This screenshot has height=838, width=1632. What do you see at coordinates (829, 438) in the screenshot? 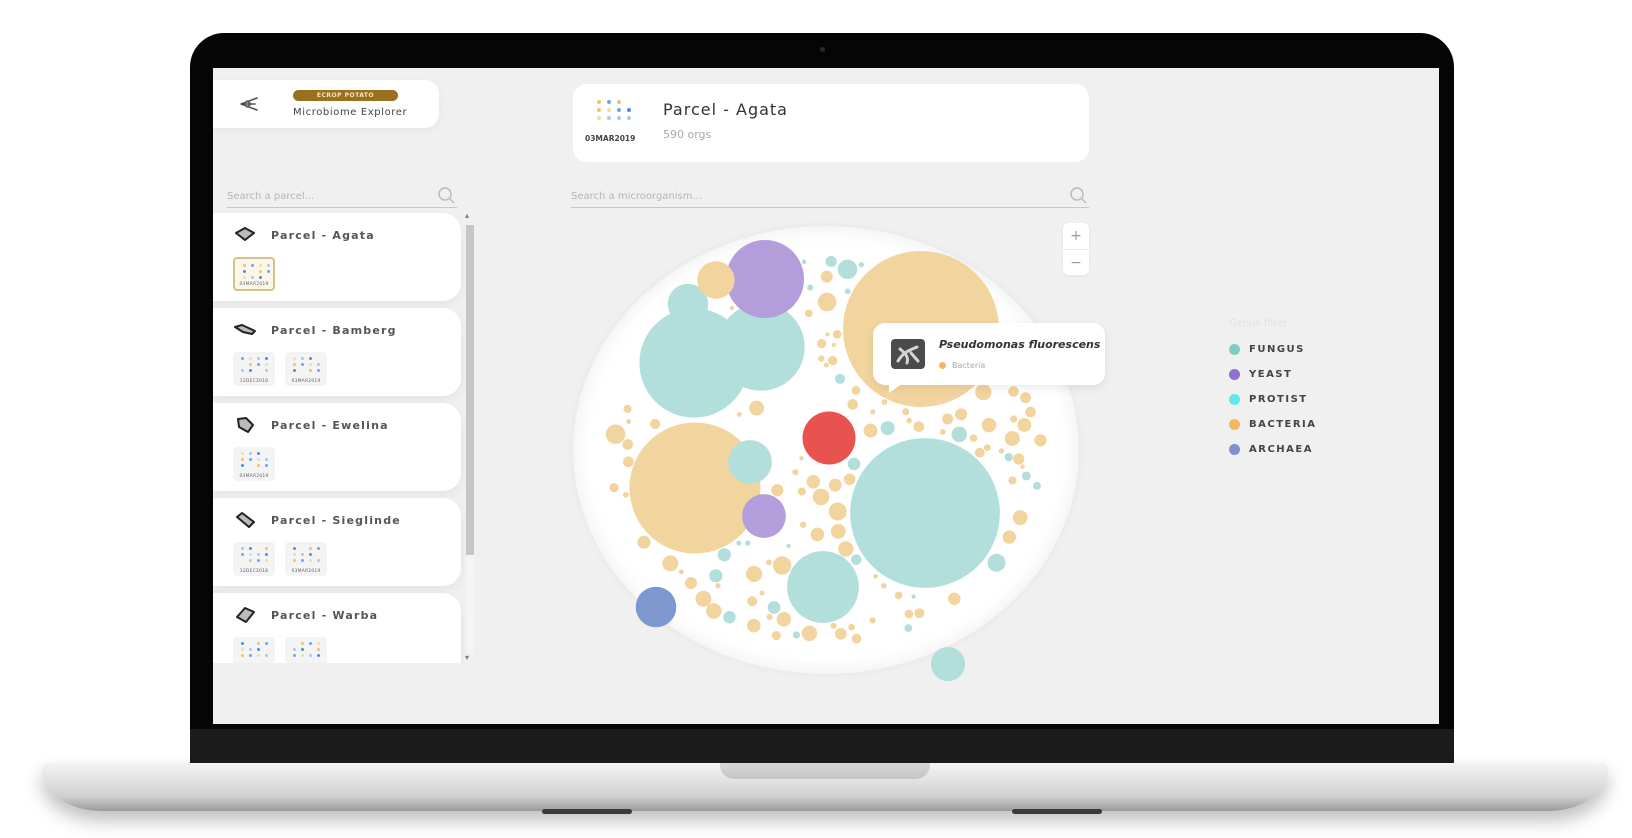
I see `bubble-other` at bounding box center [829, 438].